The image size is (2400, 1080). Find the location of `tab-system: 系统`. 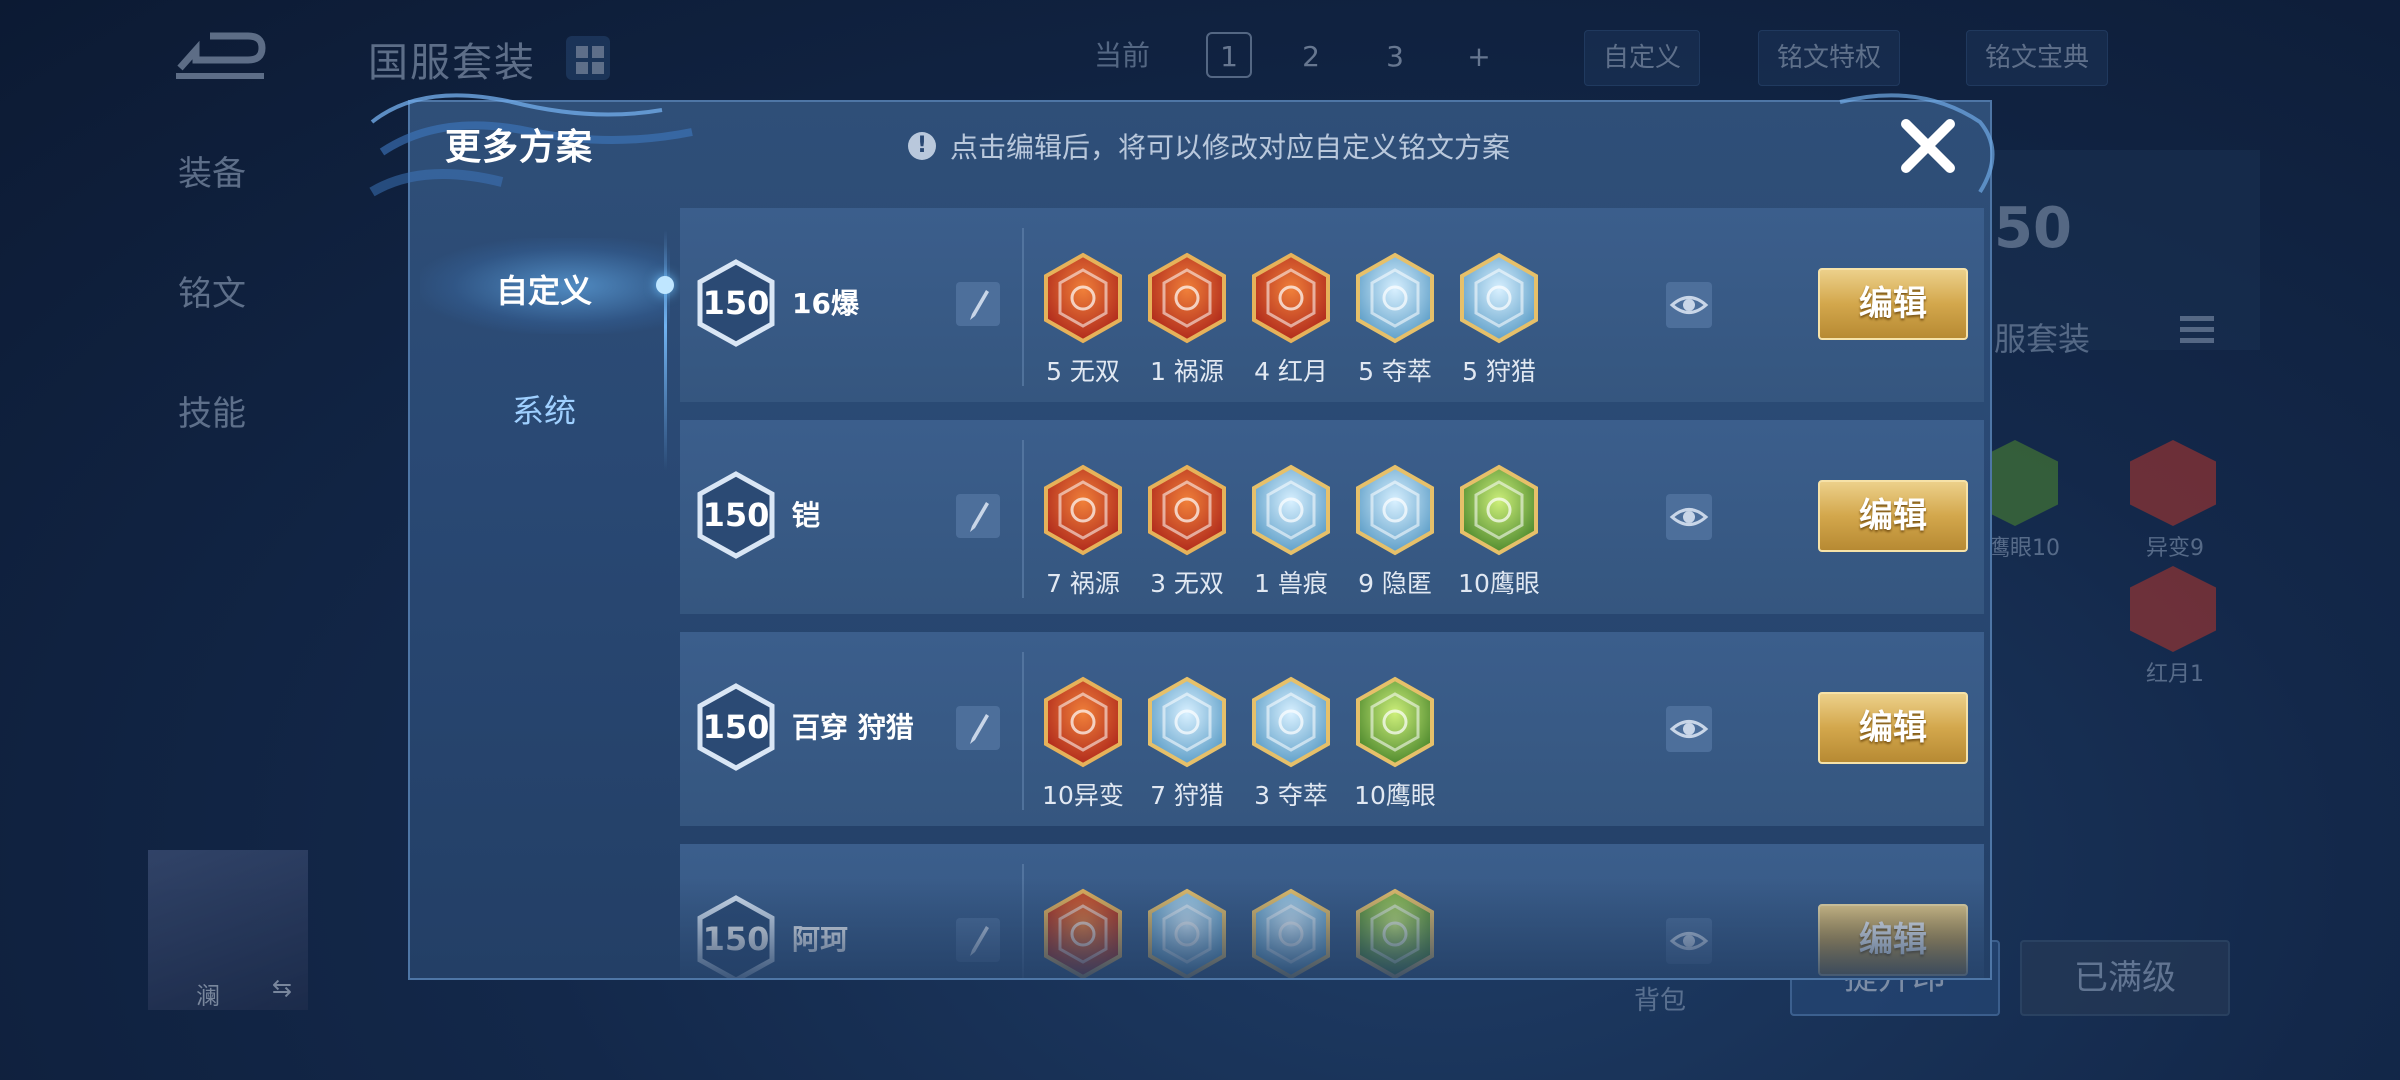

tab-system: 系统 is located at coordinates (544, 409).